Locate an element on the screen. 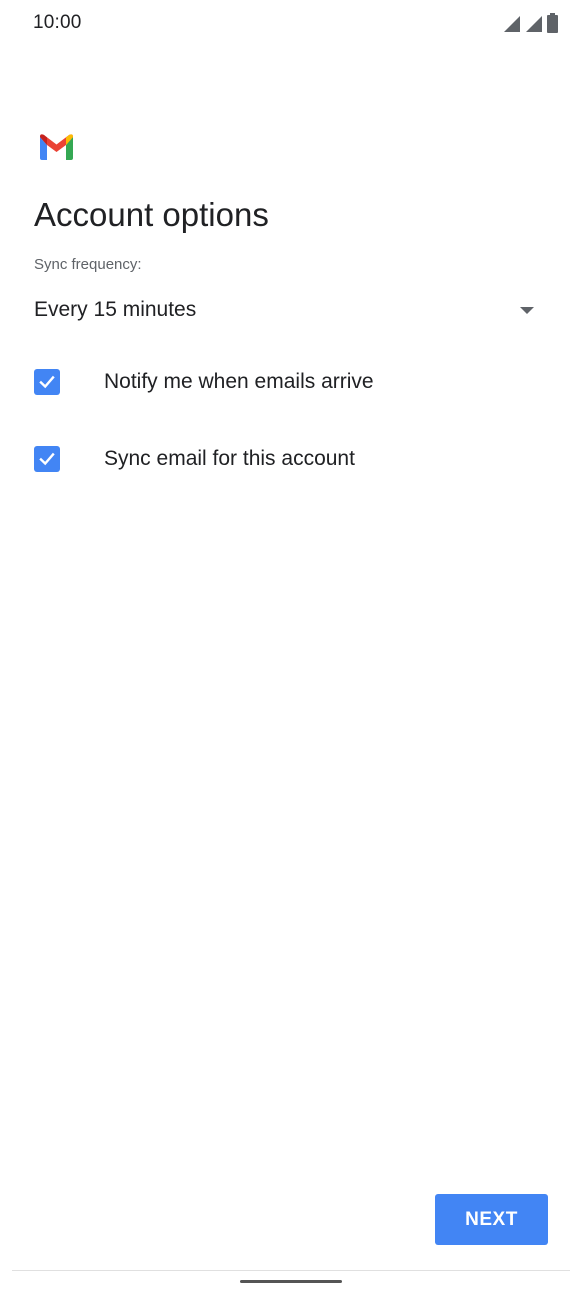 This screenshot has width=582, height=1293. notify-option-label: Notify me when emails arrive is located at coordinates (239, 381).